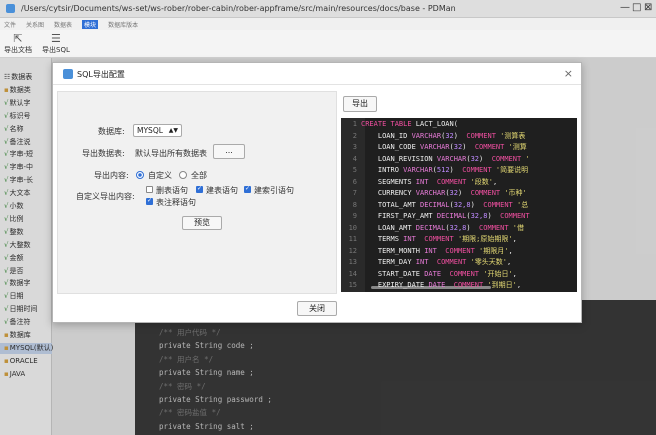 This screenshot has height=435, width=656. What do you see at coordinates (388, 262) in the screenshot?
I see `sql-token: TERM_DAY` at bounding box center [388, 262].